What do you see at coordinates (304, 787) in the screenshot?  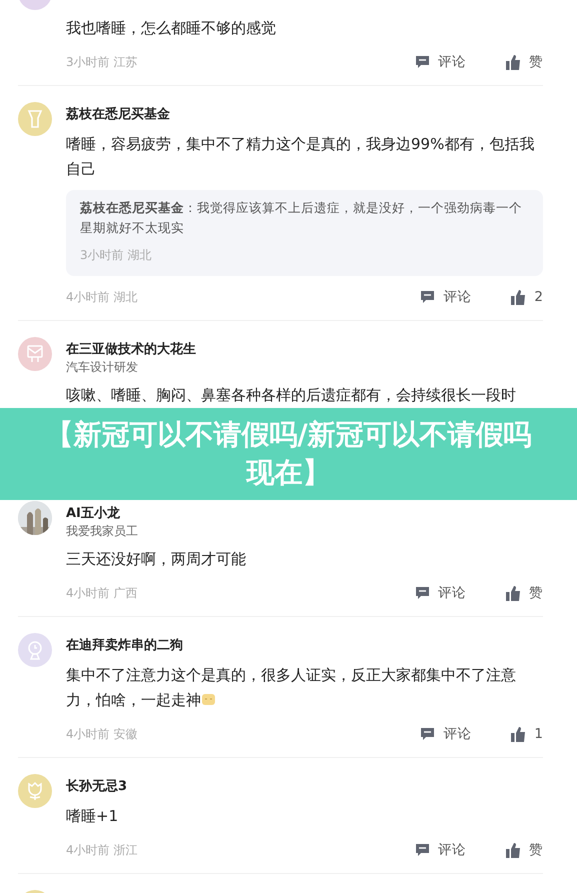 I see `user-name: 长孙无忌3` at bounding box center [304, 787].